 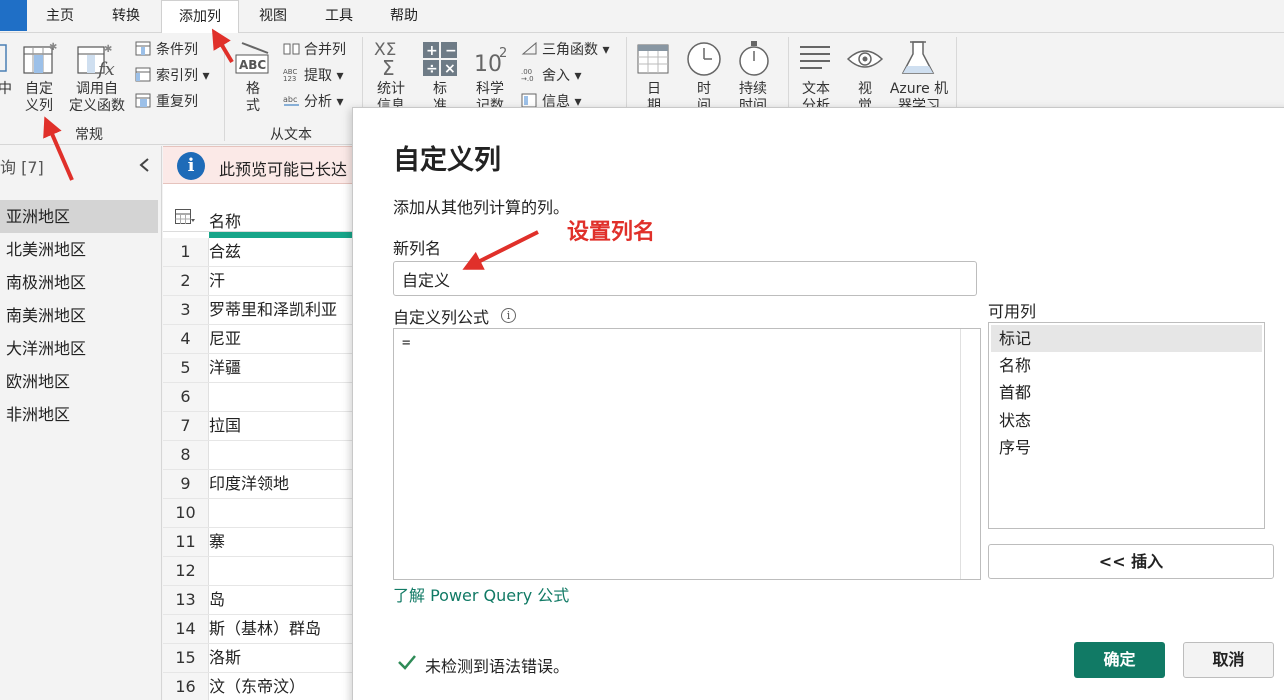 What do you see at coordinates (79, 414) in the screenshot?
I see `query-item: 非洲地区` at bounding box center [79, 414].